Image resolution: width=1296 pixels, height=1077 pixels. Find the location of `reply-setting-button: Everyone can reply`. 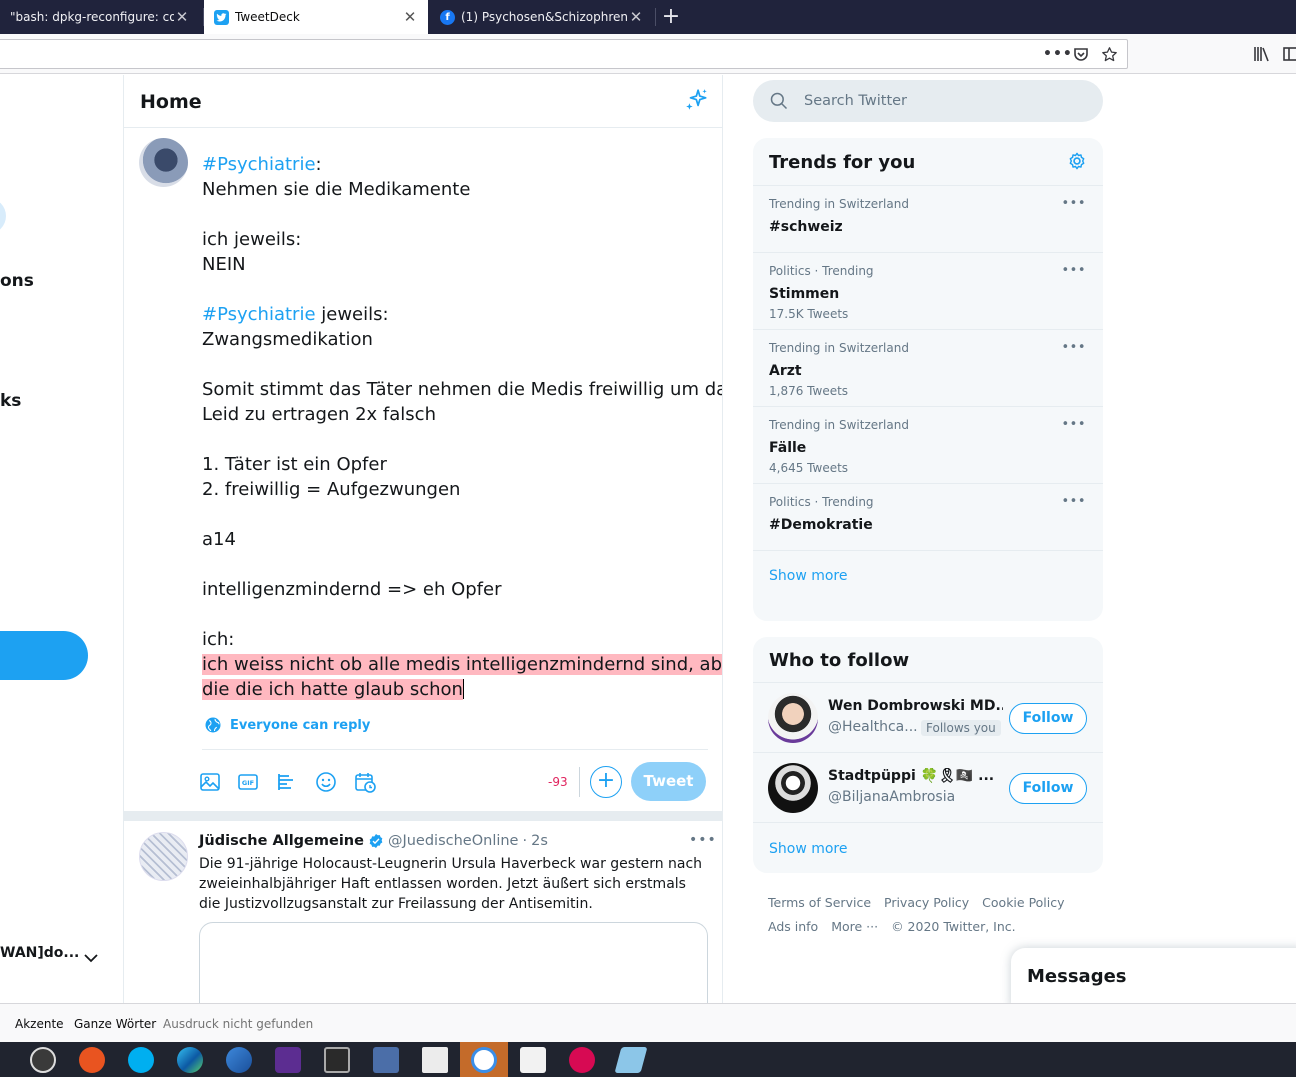

reply-setting-button: Everyone can reply is located at coordinates (287, 725).